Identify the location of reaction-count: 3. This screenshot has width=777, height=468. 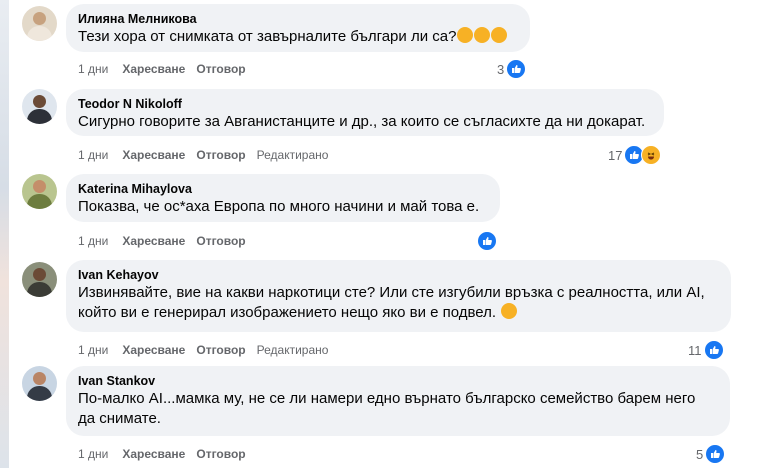
(501, 69).